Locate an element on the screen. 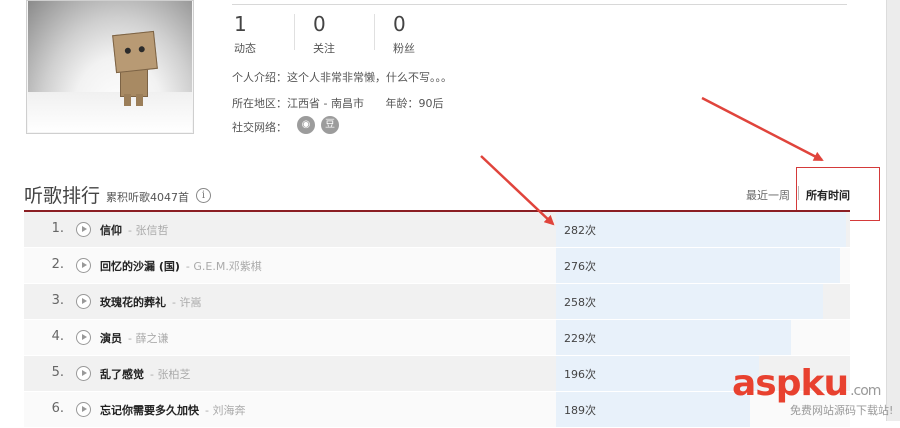 Image resolution: width=900 pixels, height=428 pixels. age-label: 年龄： is located at coordinates (402, 103).